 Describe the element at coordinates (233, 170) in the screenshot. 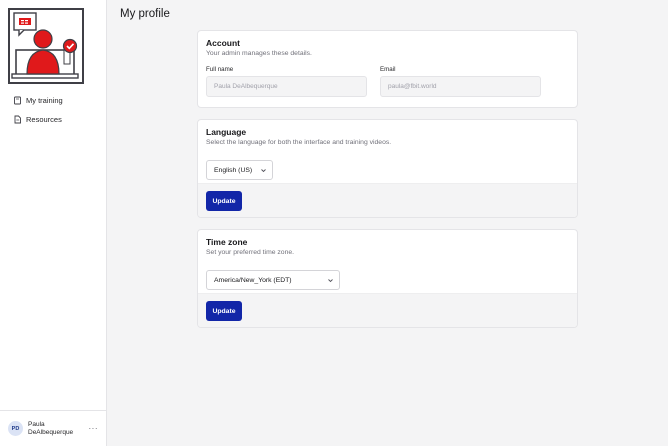

I see `language-select-value: English (US)` at that location.